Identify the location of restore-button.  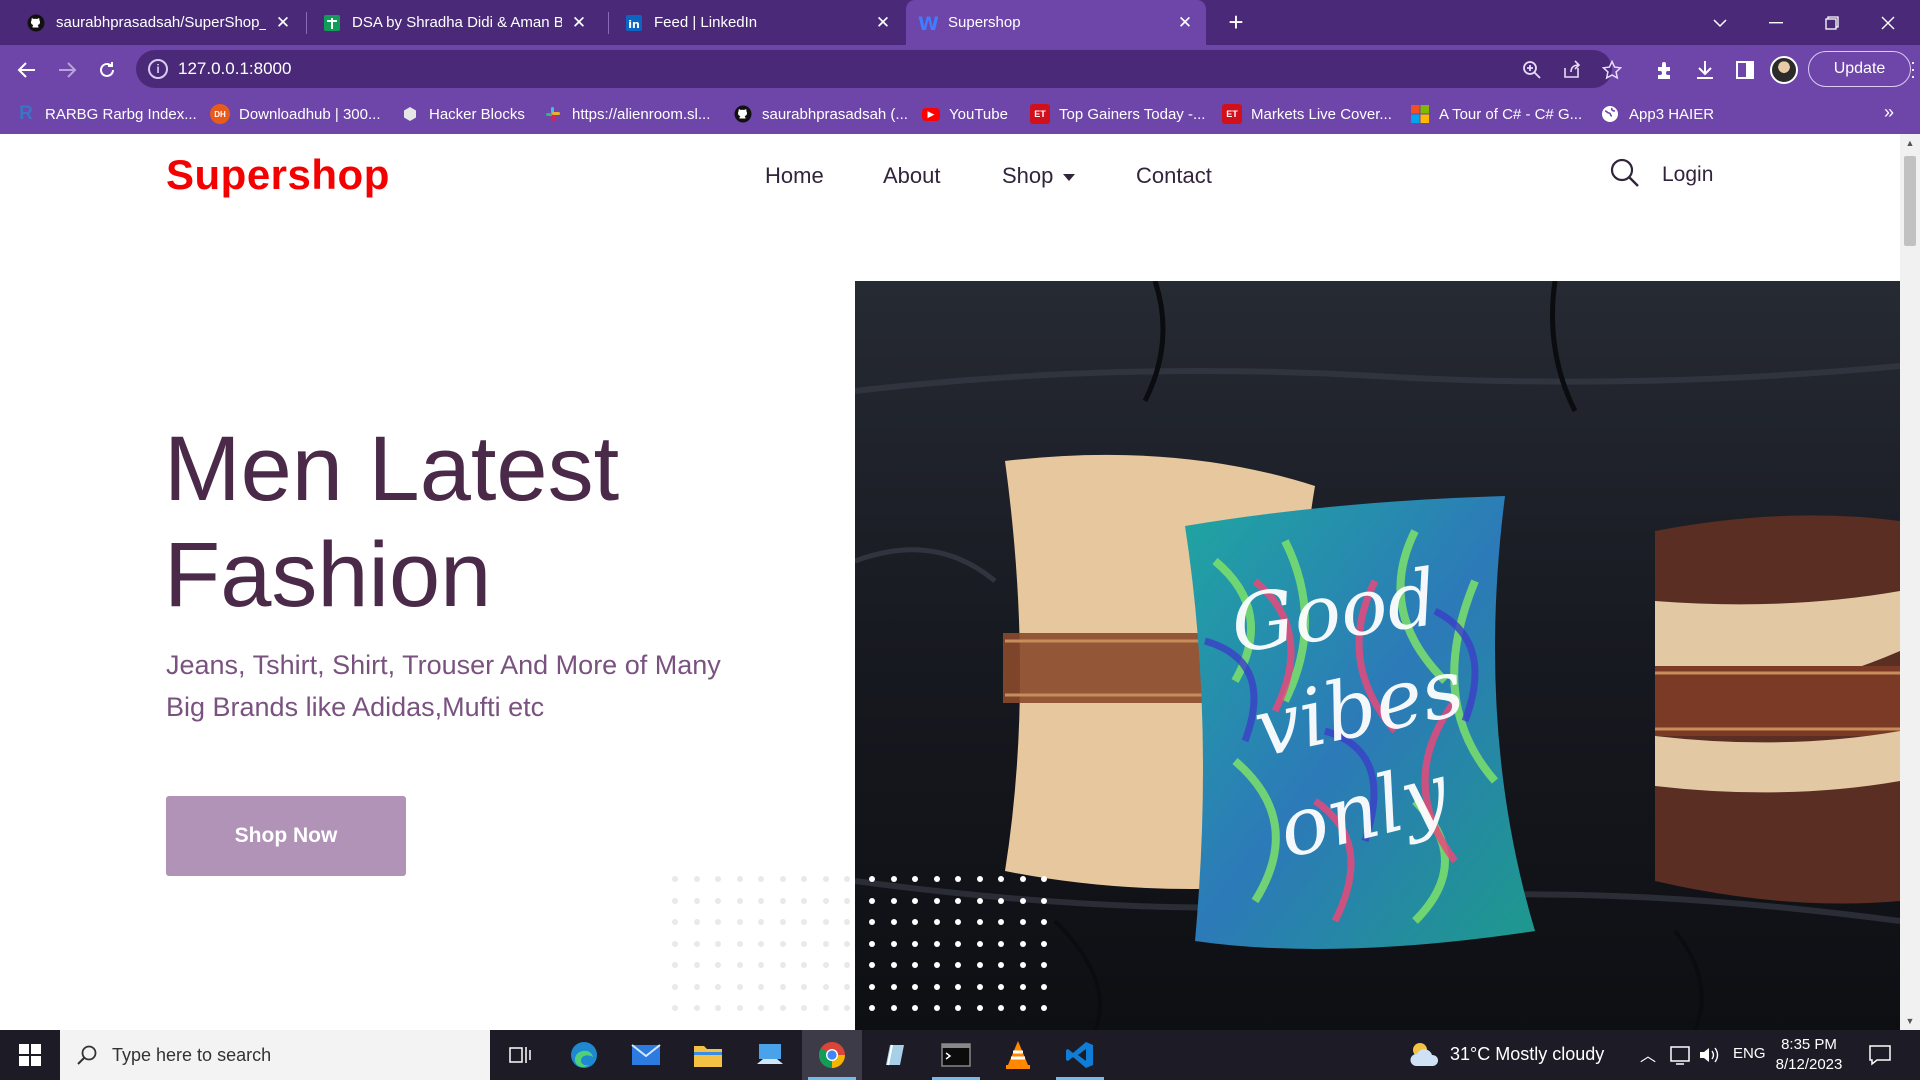
(1832, 22).